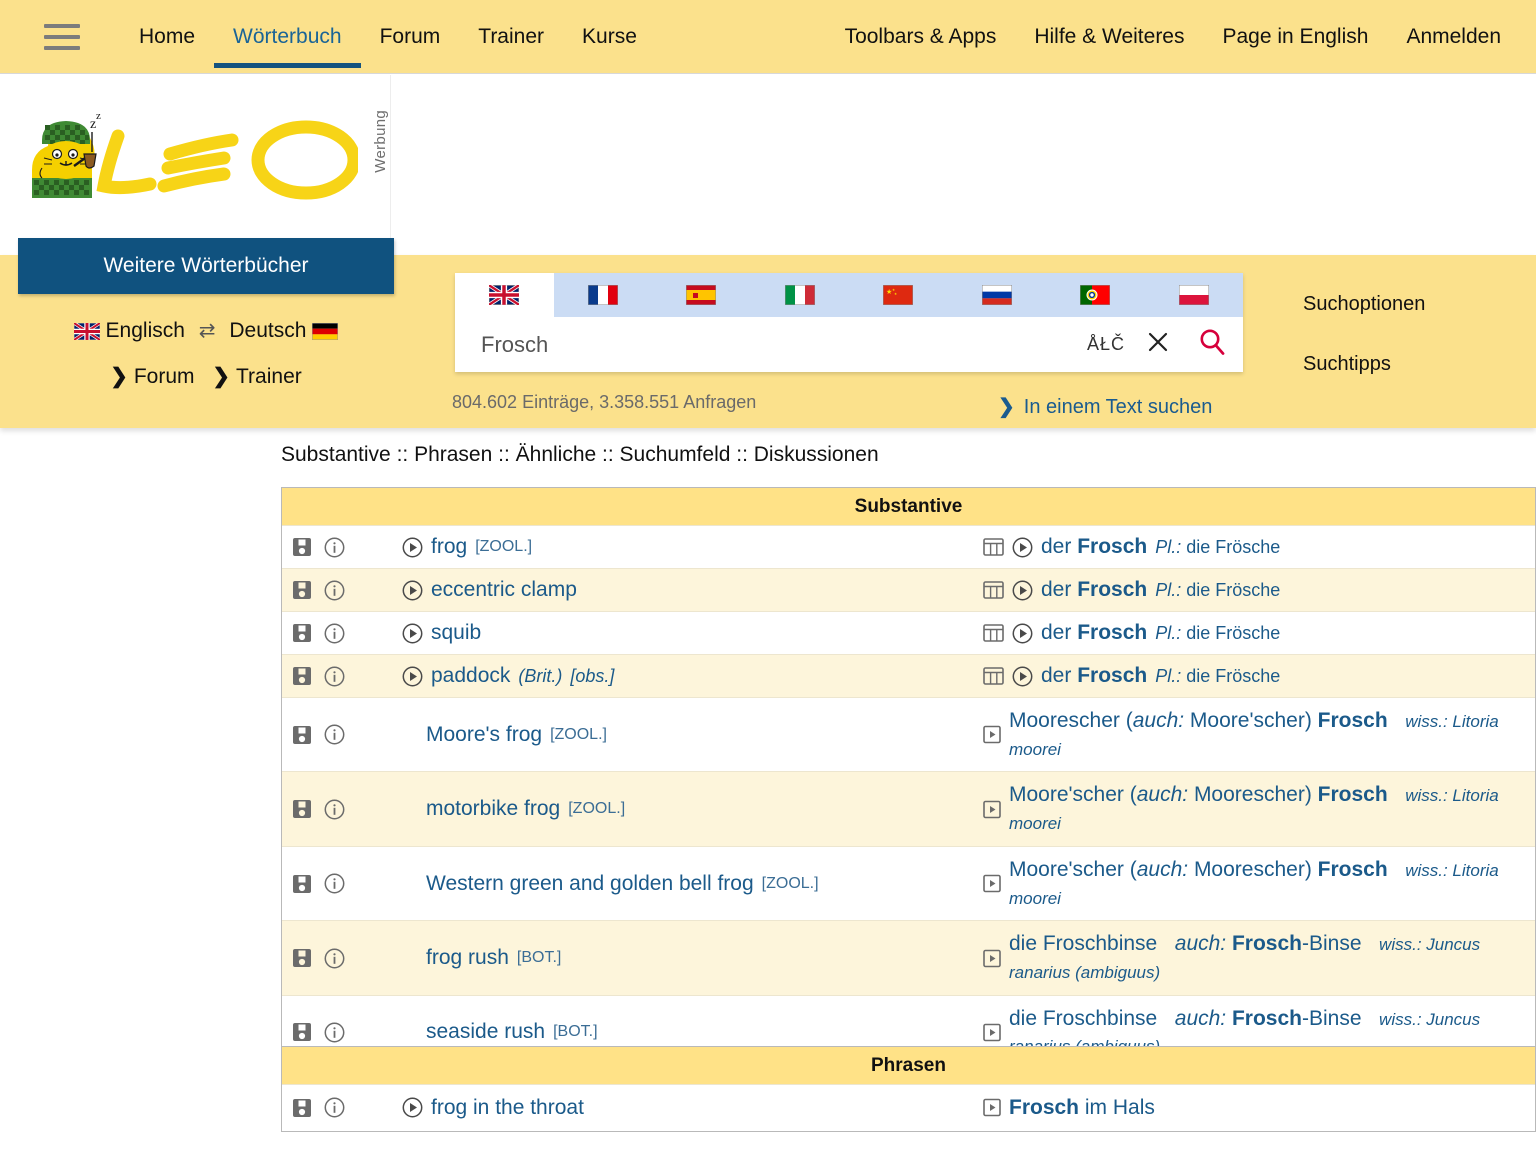 The image size is (1536, 1151). I want to click on table-row: Moore's frog [ZOOL.] Moorescher (auch, so click(908, 734).